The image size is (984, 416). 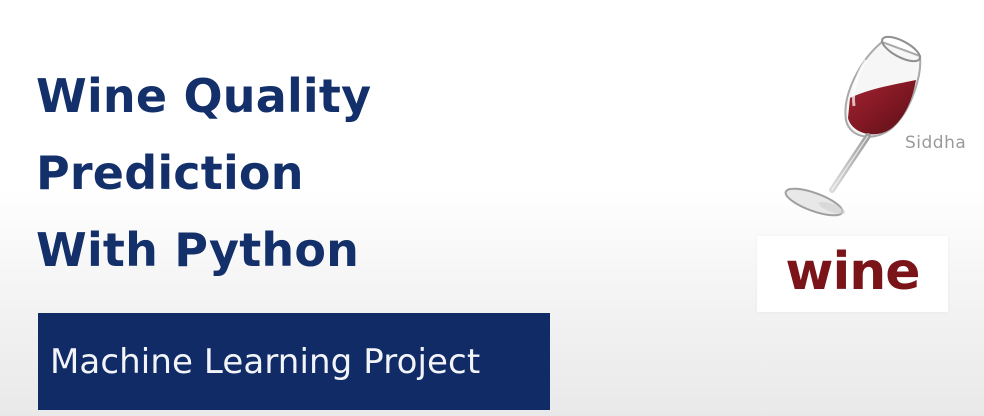 I want to click on title-line-2: Prediction, so click(x=170, y=173).